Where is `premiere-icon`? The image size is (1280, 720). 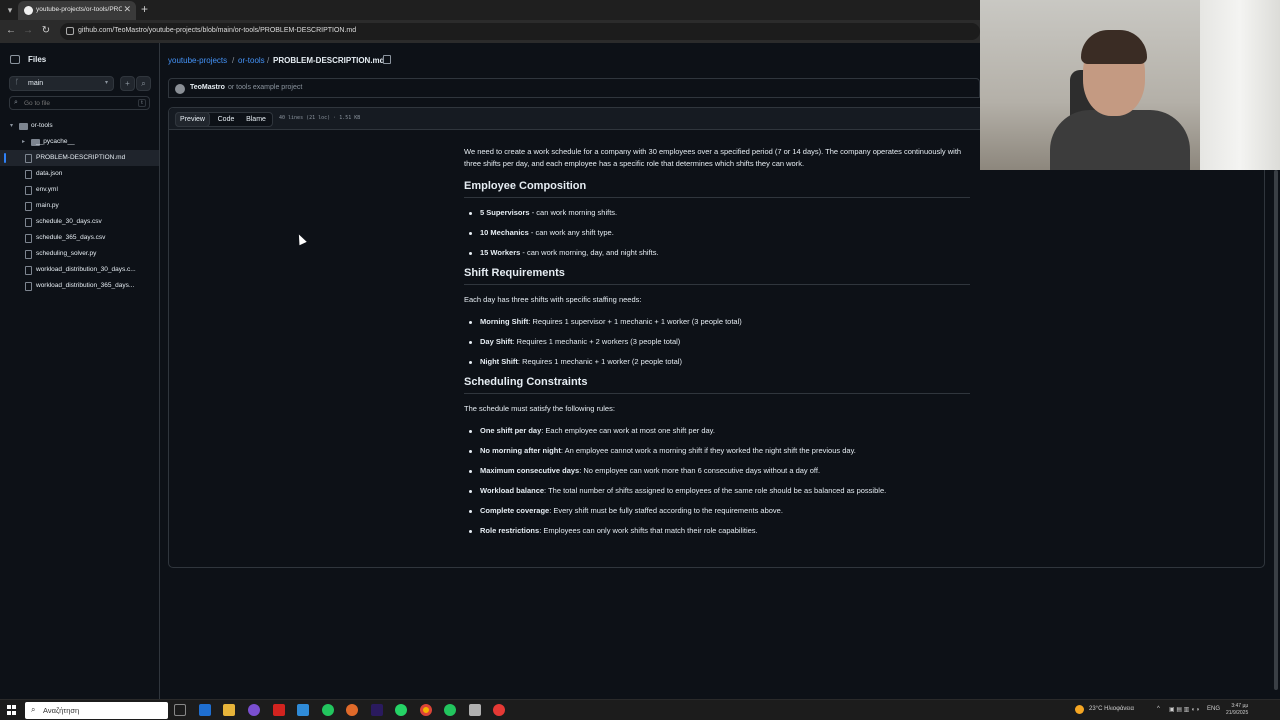 premiere-icon is located at coordinates (377, 710).